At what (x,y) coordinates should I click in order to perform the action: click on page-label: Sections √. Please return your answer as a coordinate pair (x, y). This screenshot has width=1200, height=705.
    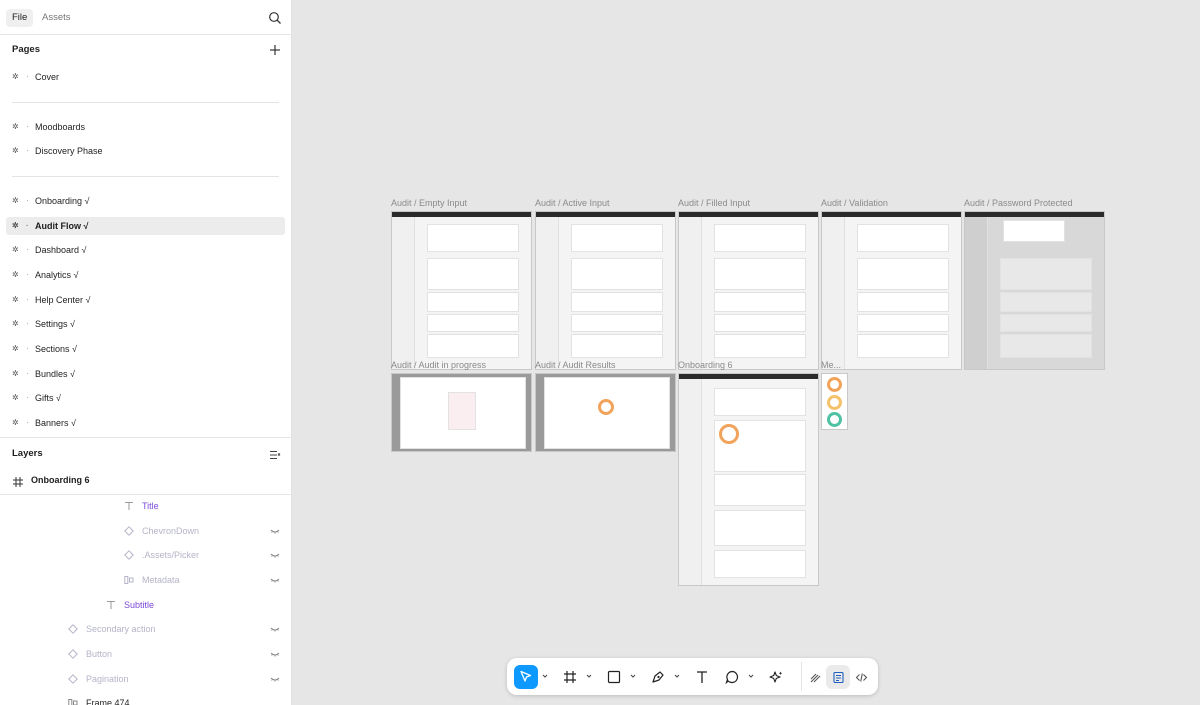
    Looking at the image, I should click on (56, 349).